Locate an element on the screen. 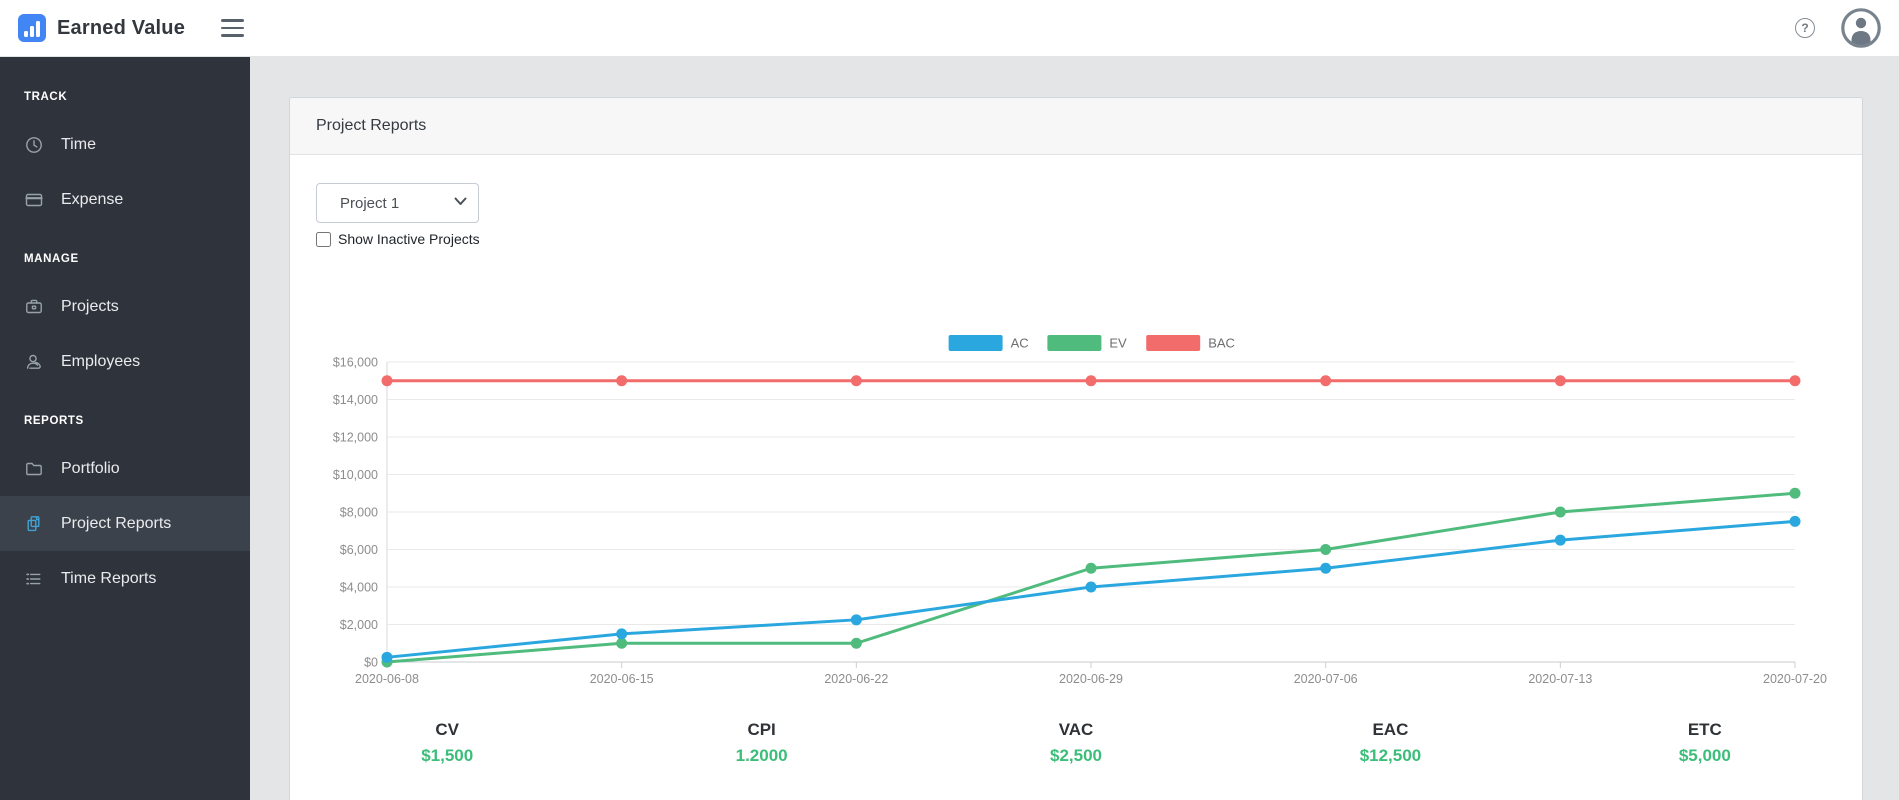 The image size is (1899, 800). sidebar-item-projects: Projects is located at coordinates (125, 306).